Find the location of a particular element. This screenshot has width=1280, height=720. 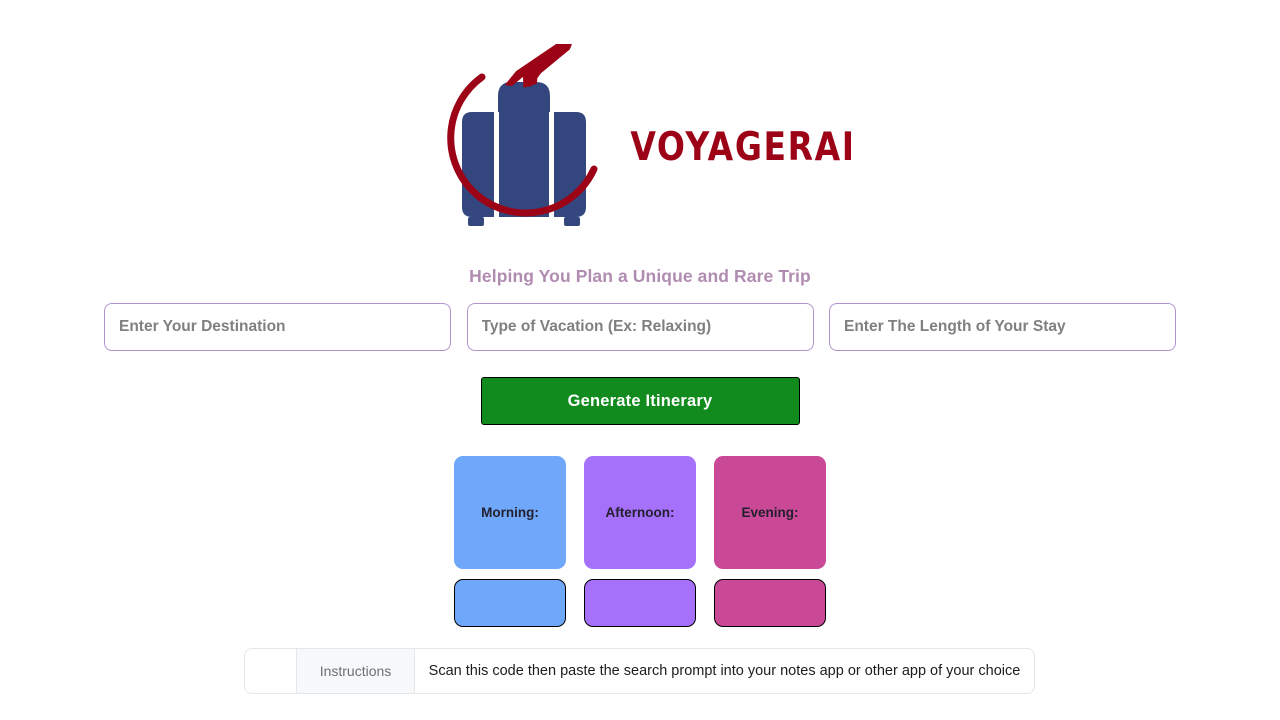

suitcase-airplane-arc-logo-icon is located at coordinates (524, 146).